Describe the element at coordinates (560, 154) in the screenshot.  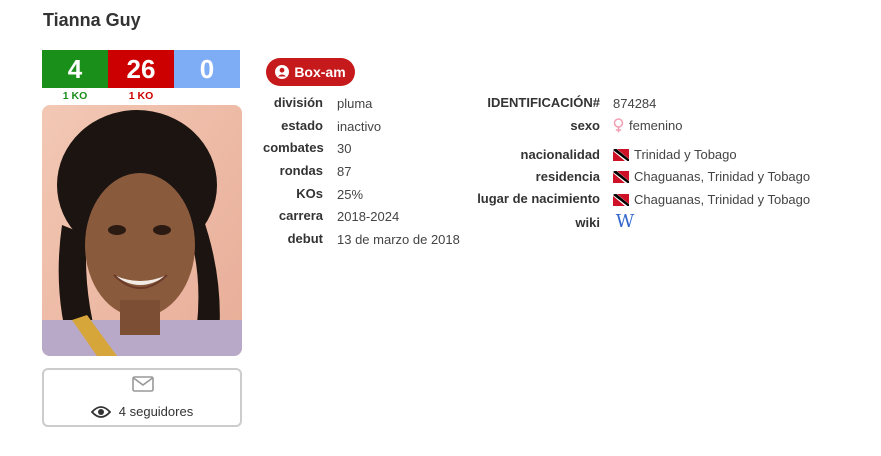
I see `nationality-label: nacionalidad` at that location.